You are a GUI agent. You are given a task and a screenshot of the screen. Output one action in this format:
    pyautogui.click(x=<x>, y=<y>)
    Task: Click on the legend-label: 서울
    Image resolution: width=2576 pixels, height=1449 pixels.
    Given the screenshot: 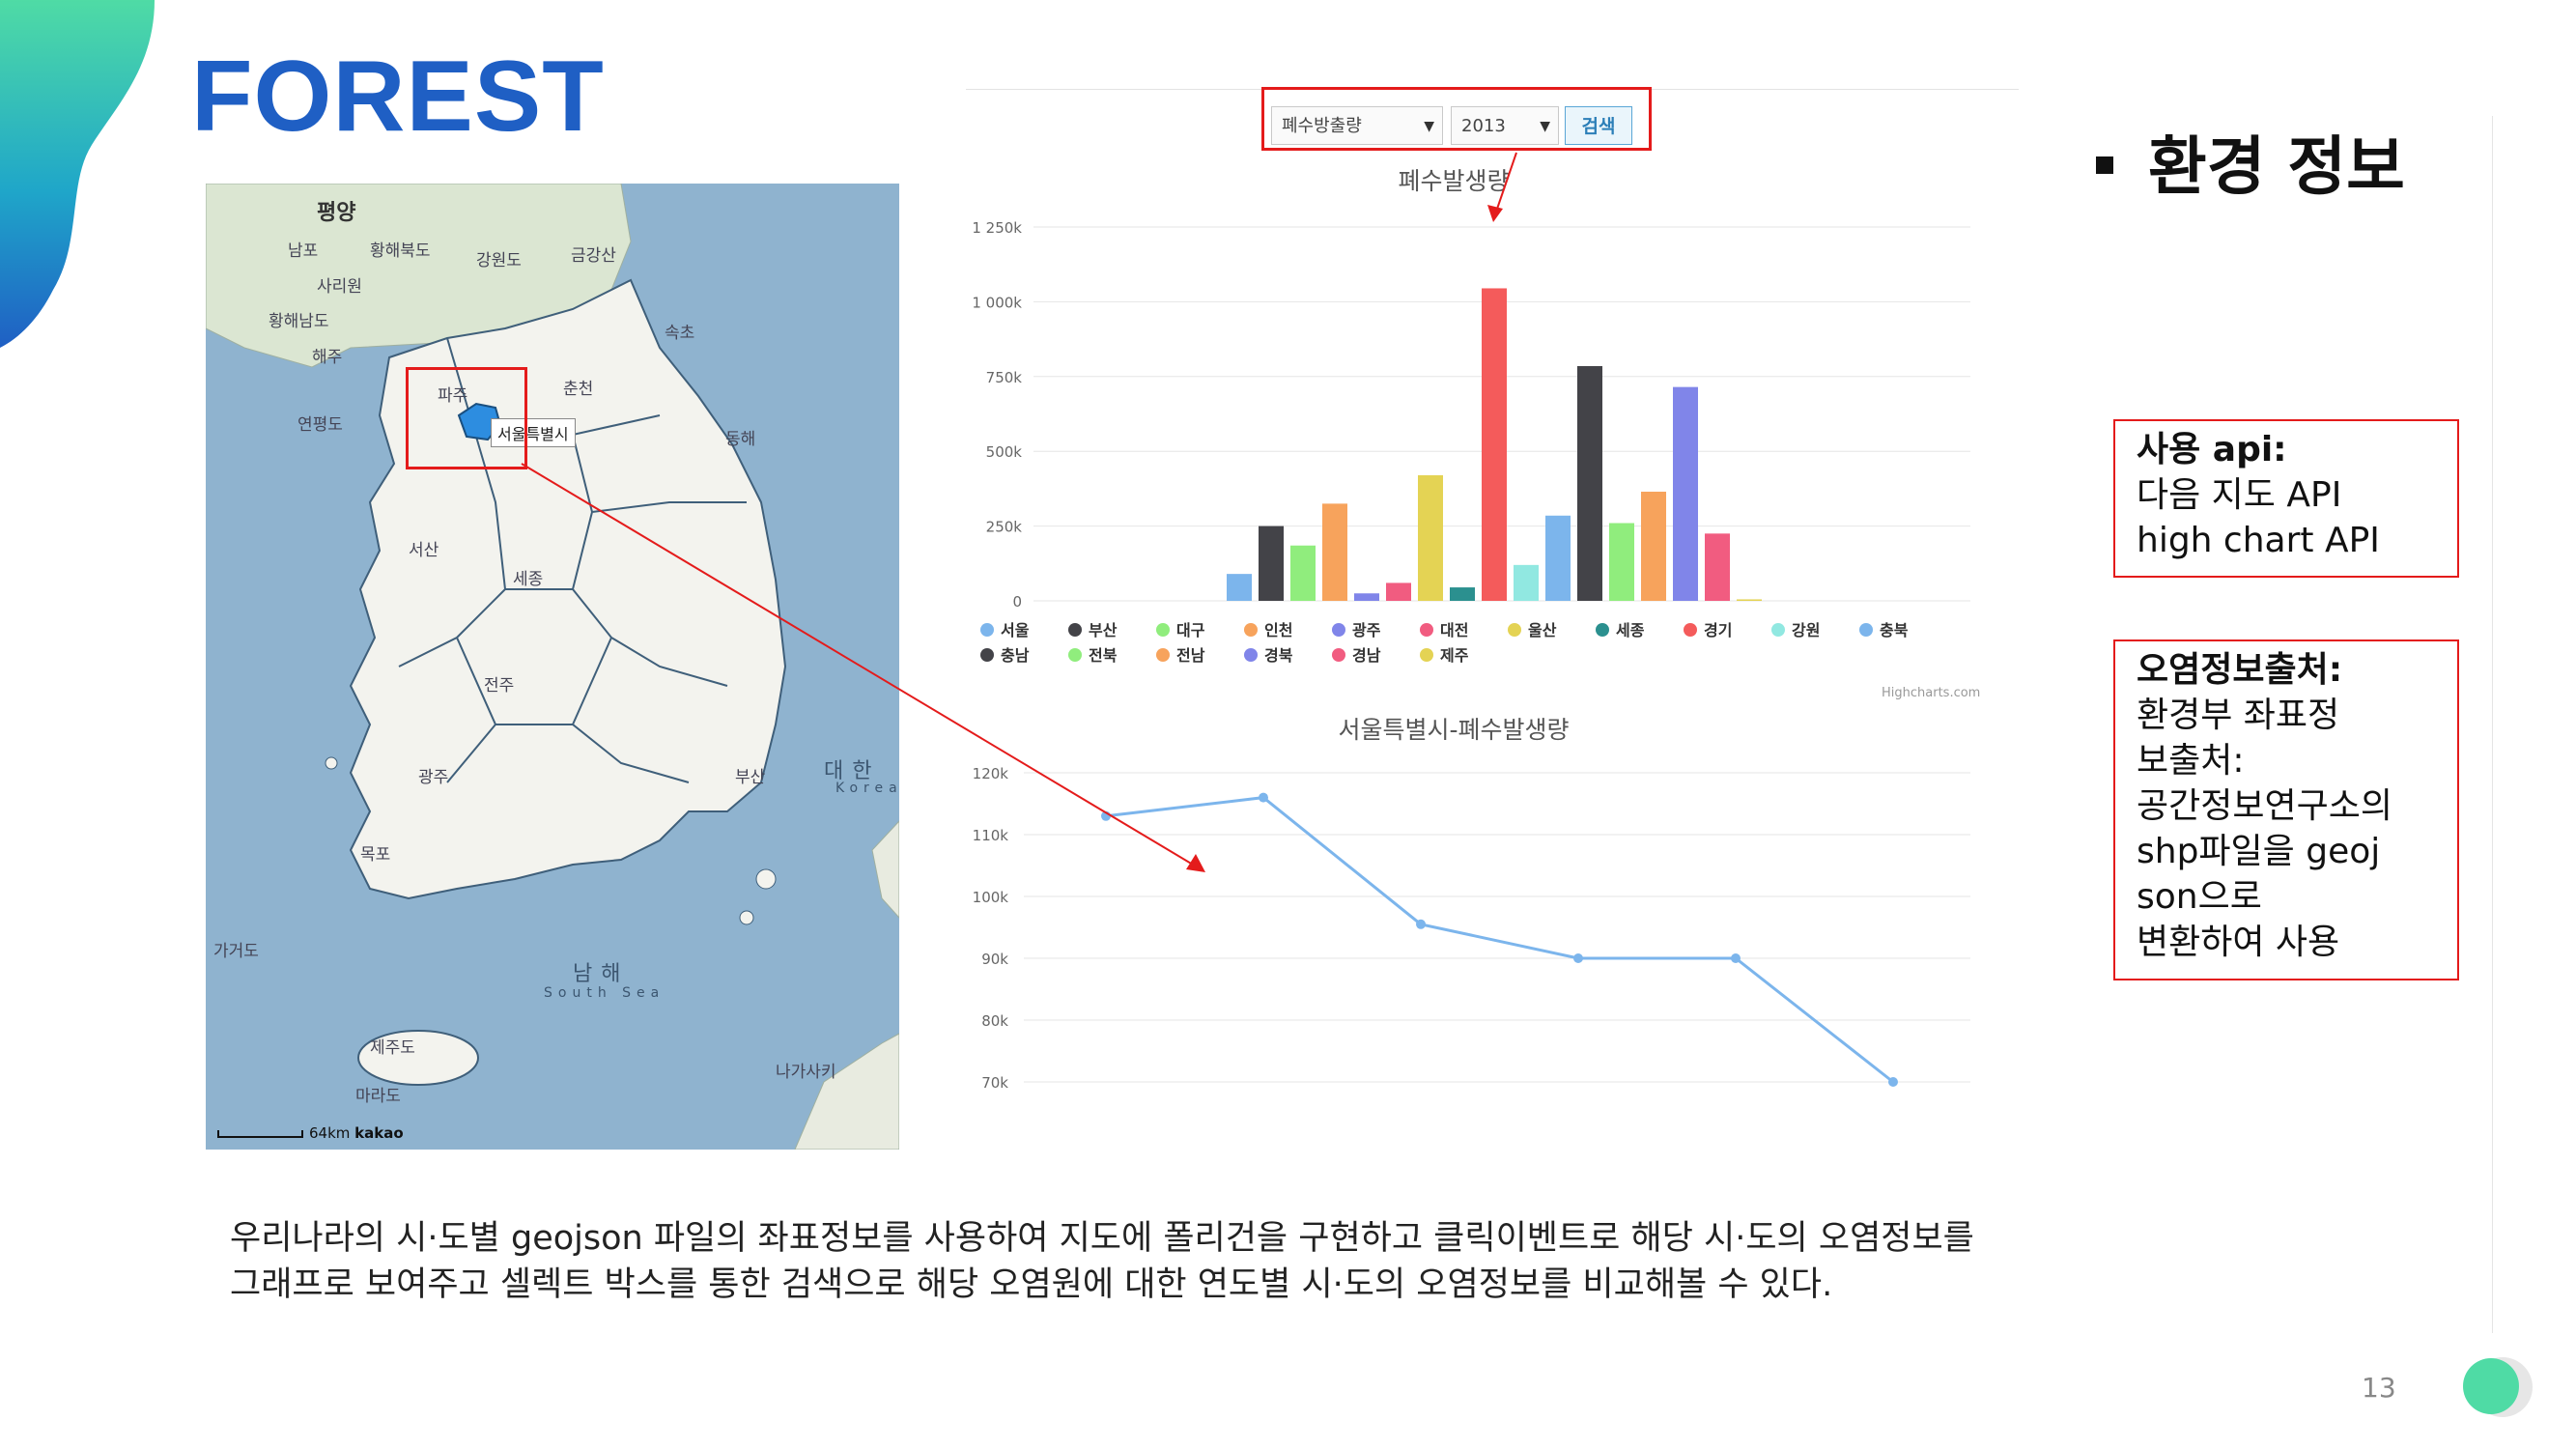 What is the action you would take?
    pyautogui.click(x=1015, y=630)
    